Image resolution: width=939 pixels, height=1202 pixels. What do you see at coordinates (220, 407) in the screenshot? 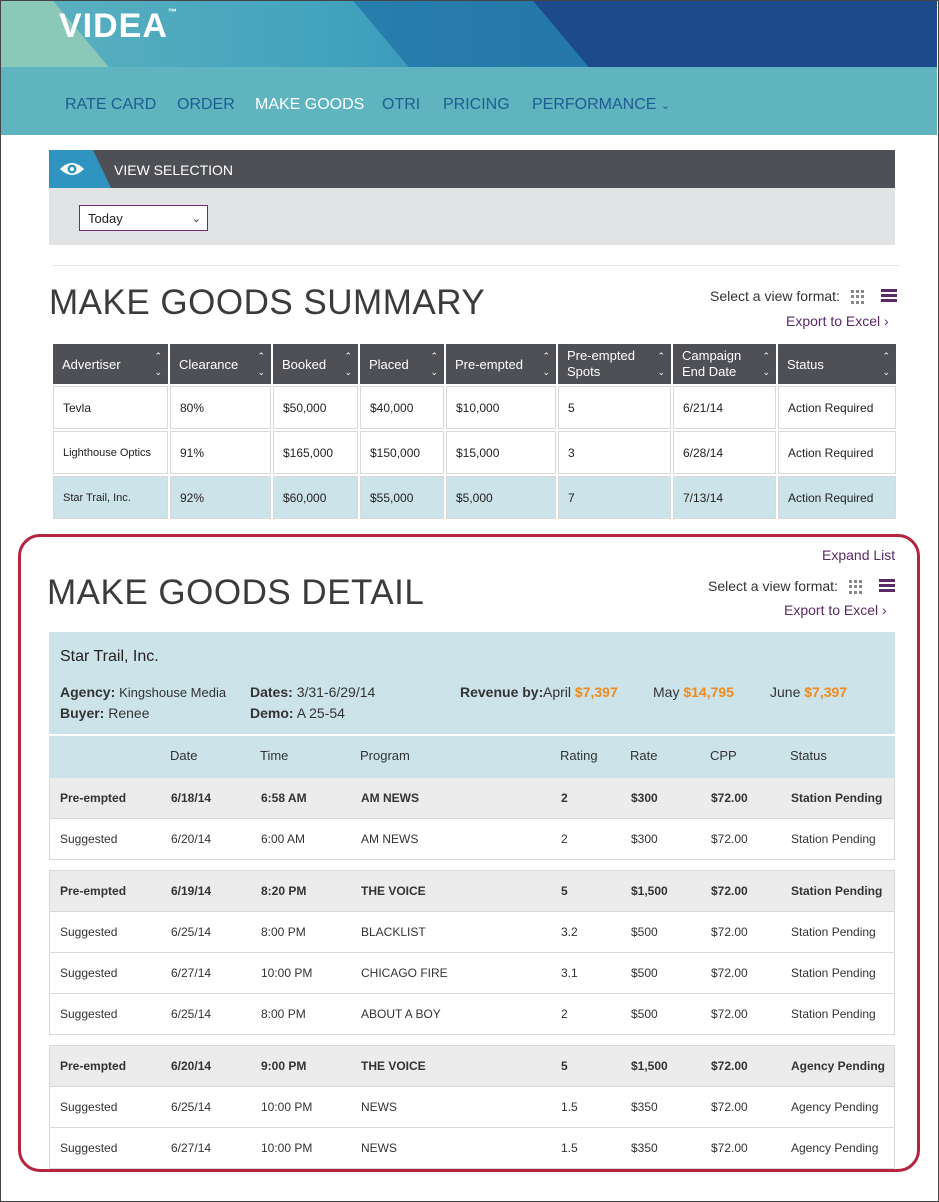
I see `cell-clearance: 80%` at bounding box center [220, 407].